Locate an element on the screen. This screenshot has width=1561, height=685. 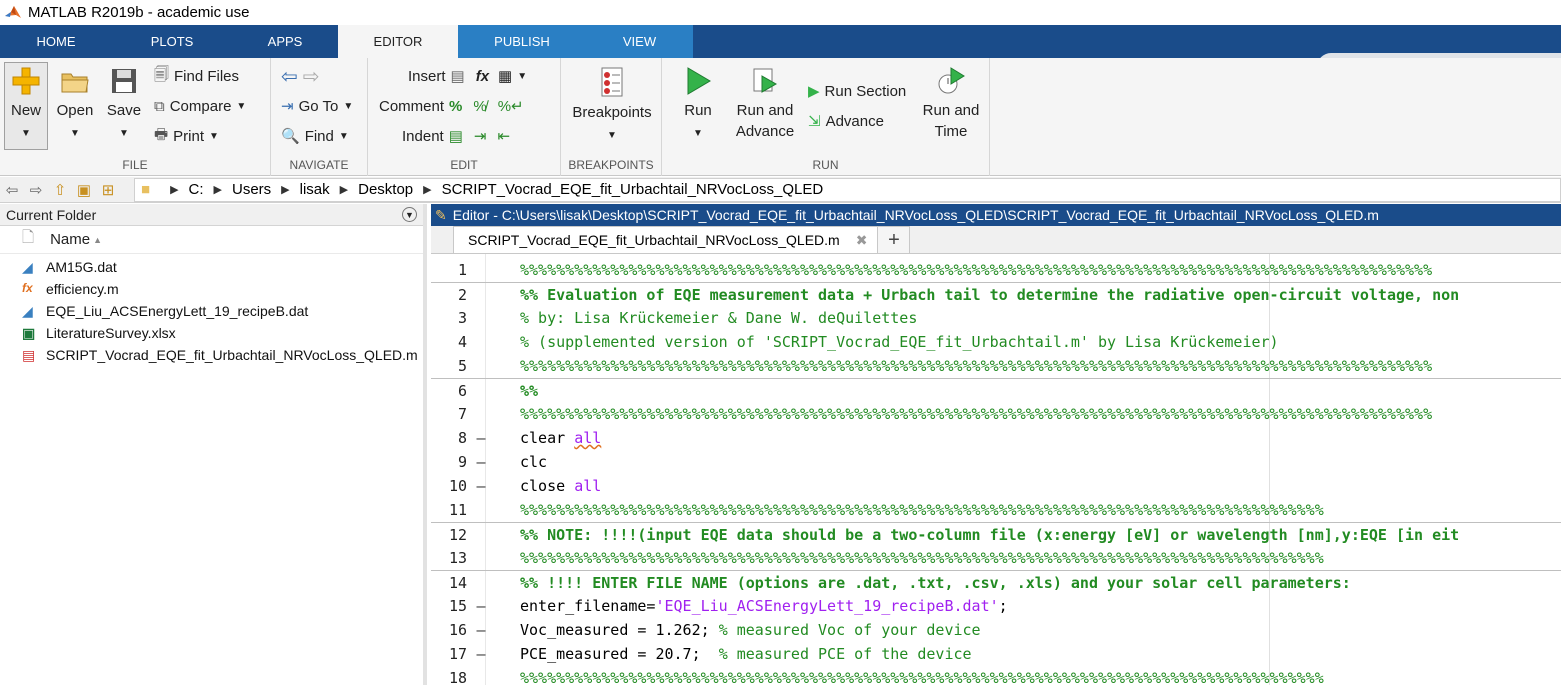
find-files-button: 🗐 Find Files is located at coordinates (196, 76).